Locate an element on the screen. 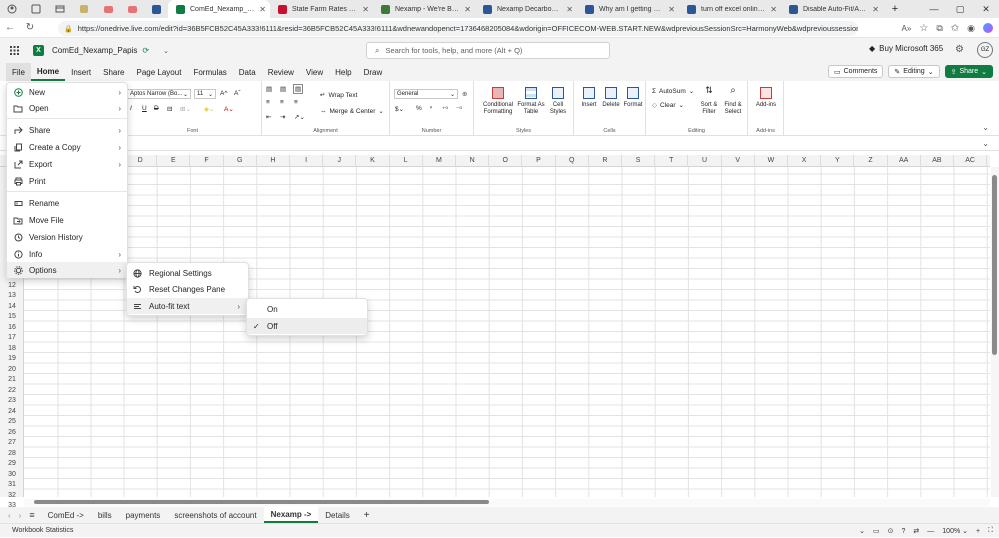 The image size is (999, 538). close-window-icon: ✕ is located at coordinates (986, 9).